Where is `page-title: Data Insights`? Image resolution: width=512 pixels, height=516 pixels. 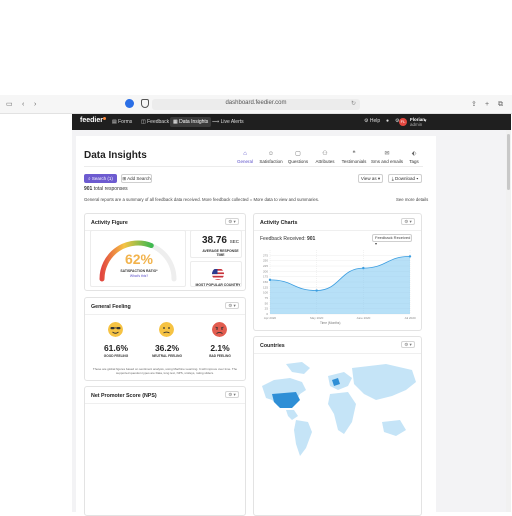 page-title: Data Insights is located at coordinates (115, 155).